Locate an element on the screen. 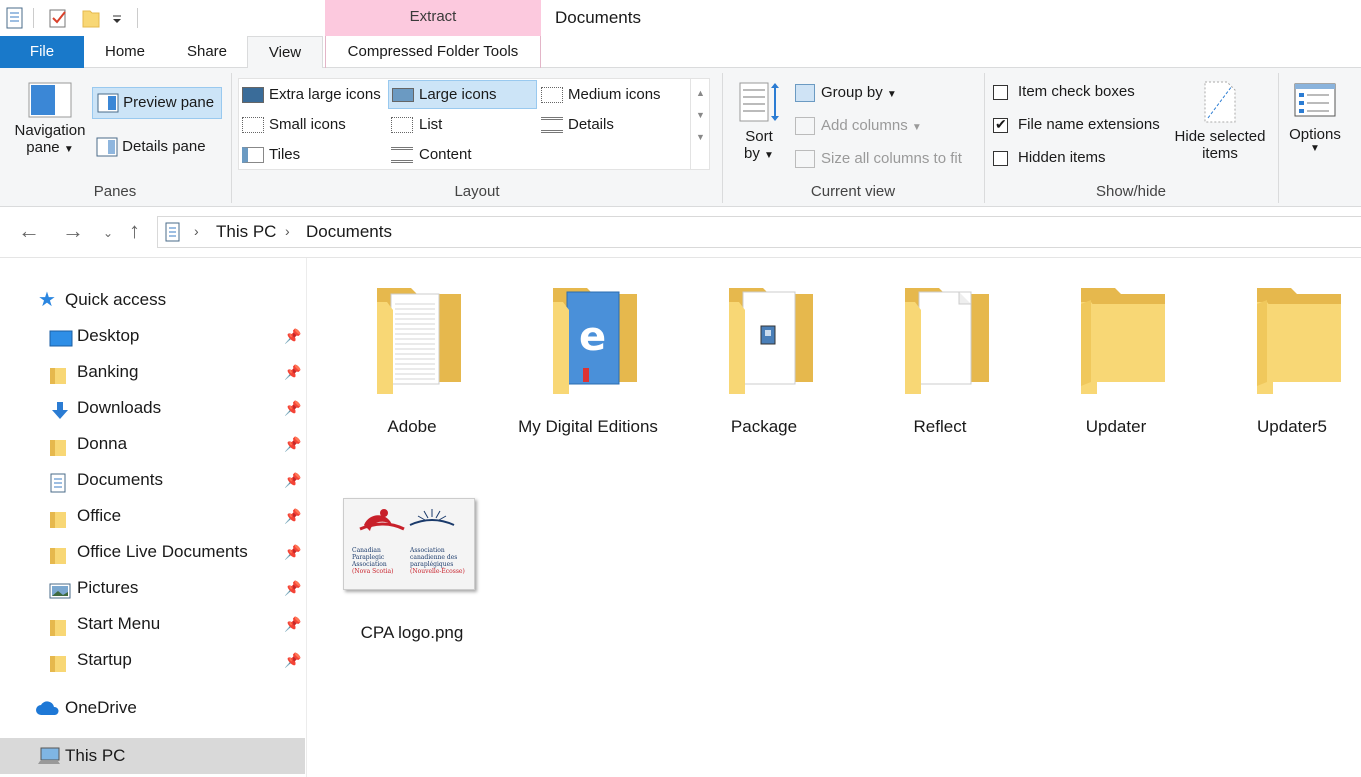 The image size is (1361, 777). nav-this-pc: This PC is located at coordinates (152, 756).